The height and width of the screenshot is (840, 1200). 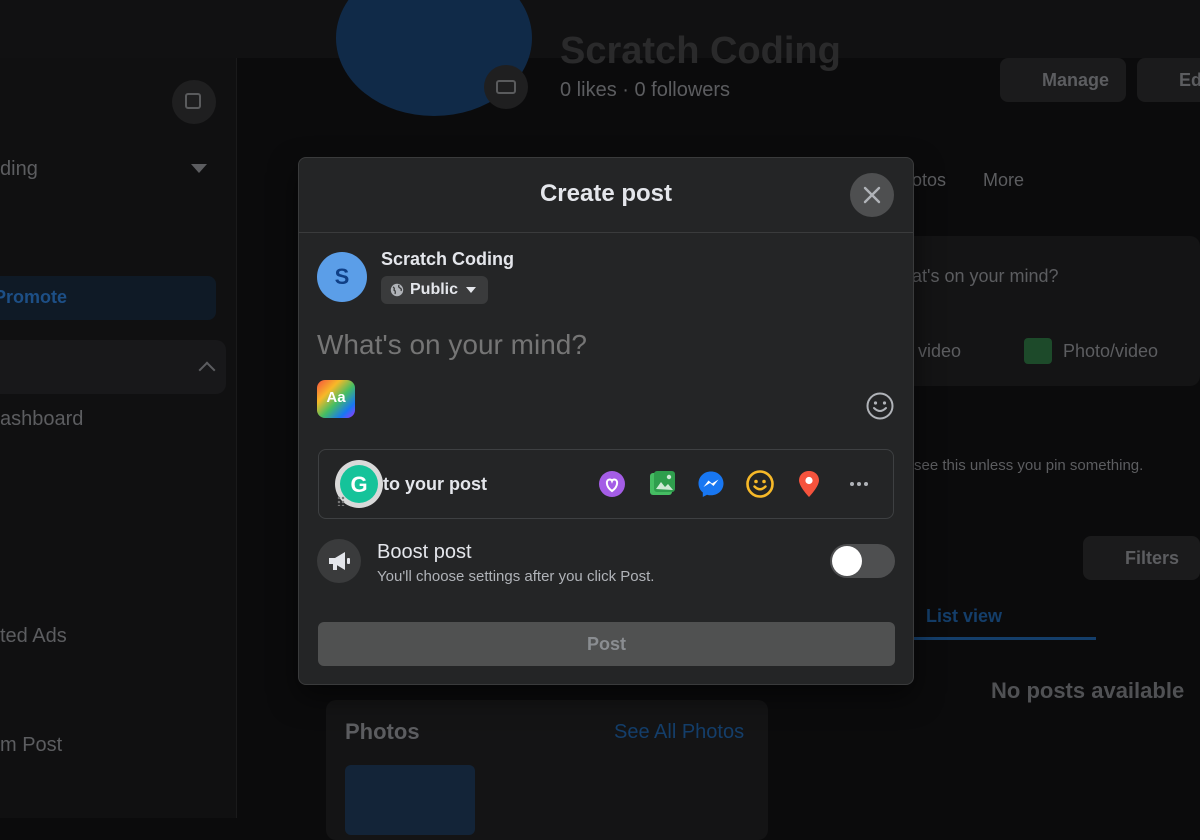 What do you see at coordinates (341, 501) in the screenshot?
I see `drag-handle-icon` at bounding box center [341, 501].